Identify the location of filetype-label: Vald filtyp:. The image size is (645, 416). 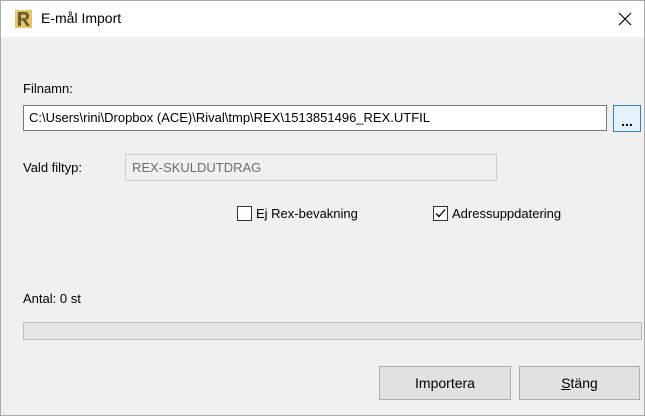
(53, 167).